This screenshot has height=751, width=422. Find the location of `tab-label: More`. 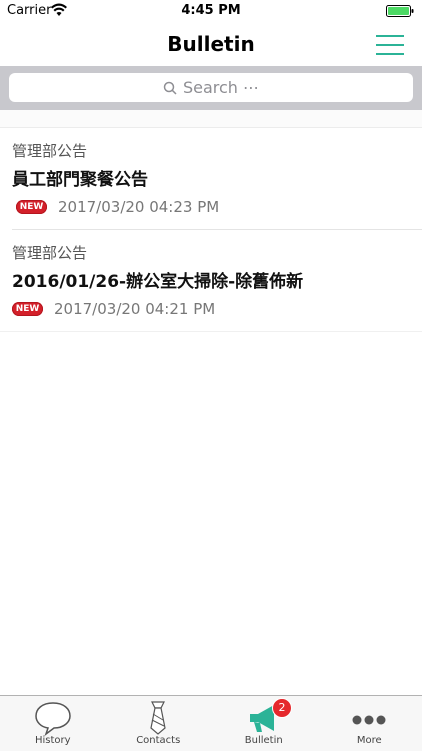

tab-label: More is located at coordinates (369, 740).